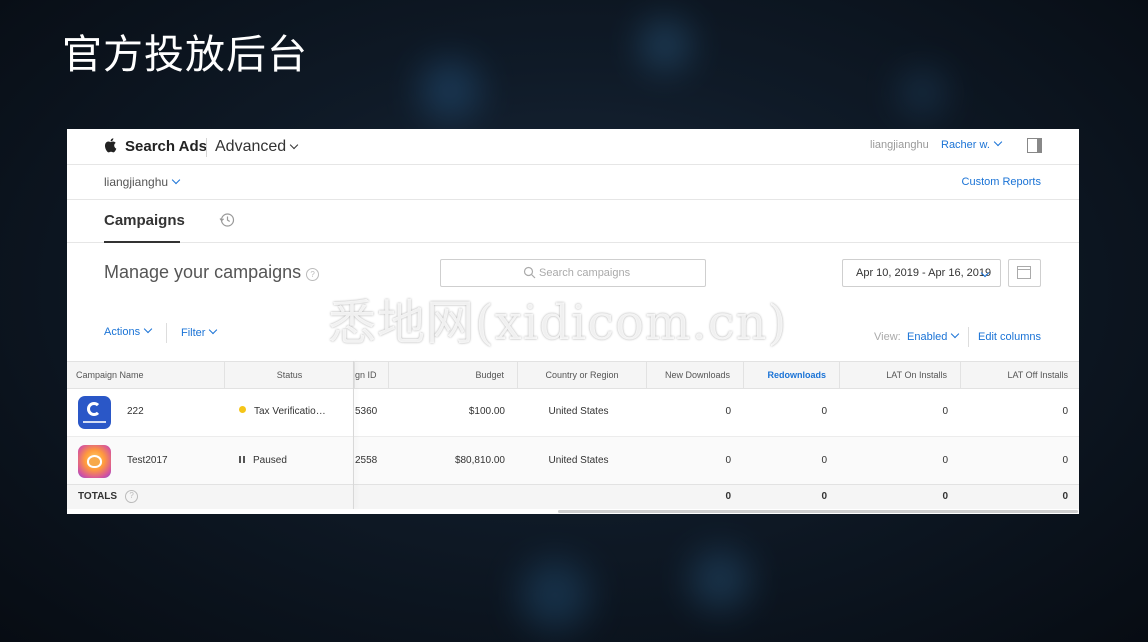 This screenshot has width=1148, height=642. I want to click on product-label: Advanced, so click(251, 146).